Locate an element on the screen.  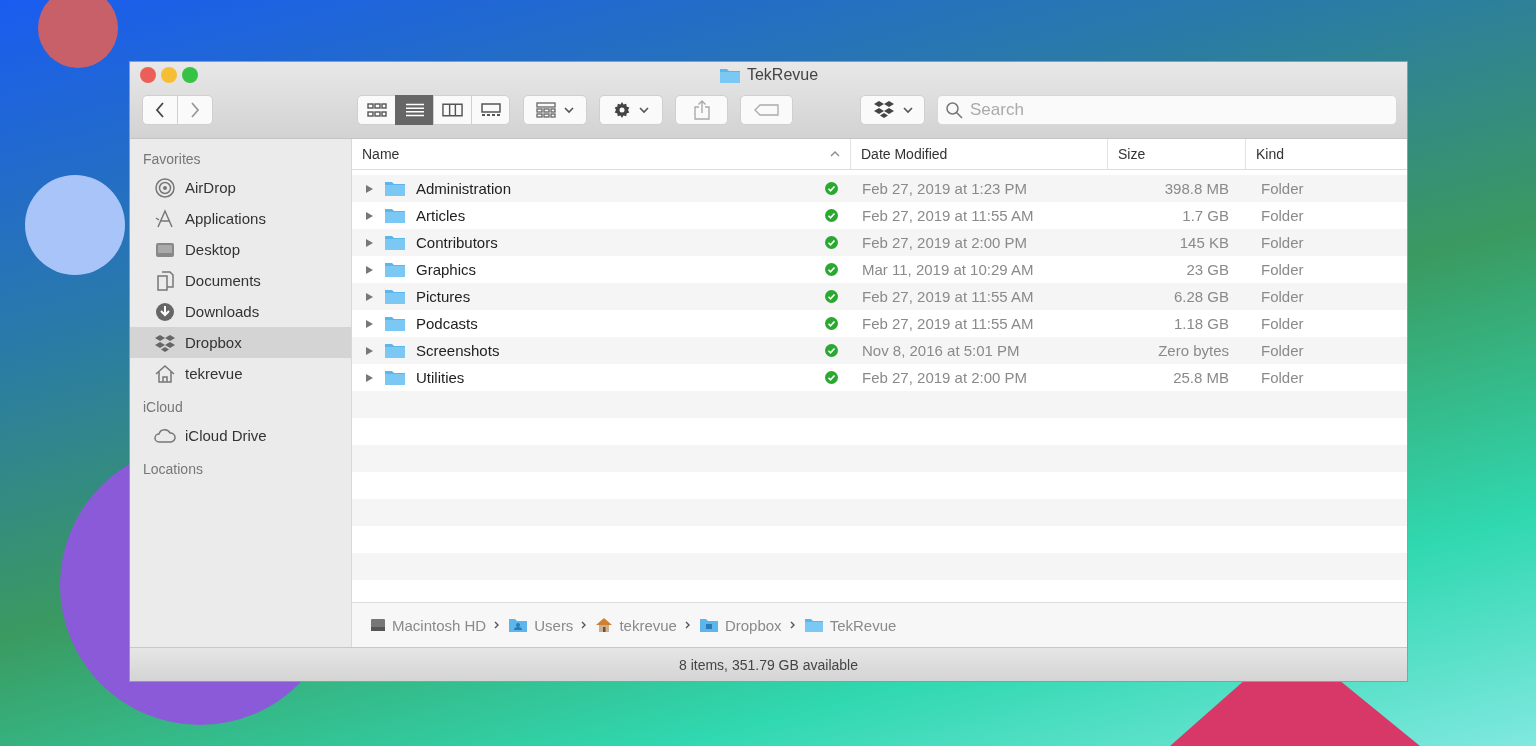
applications-icon is located at coordinates (165, 218).